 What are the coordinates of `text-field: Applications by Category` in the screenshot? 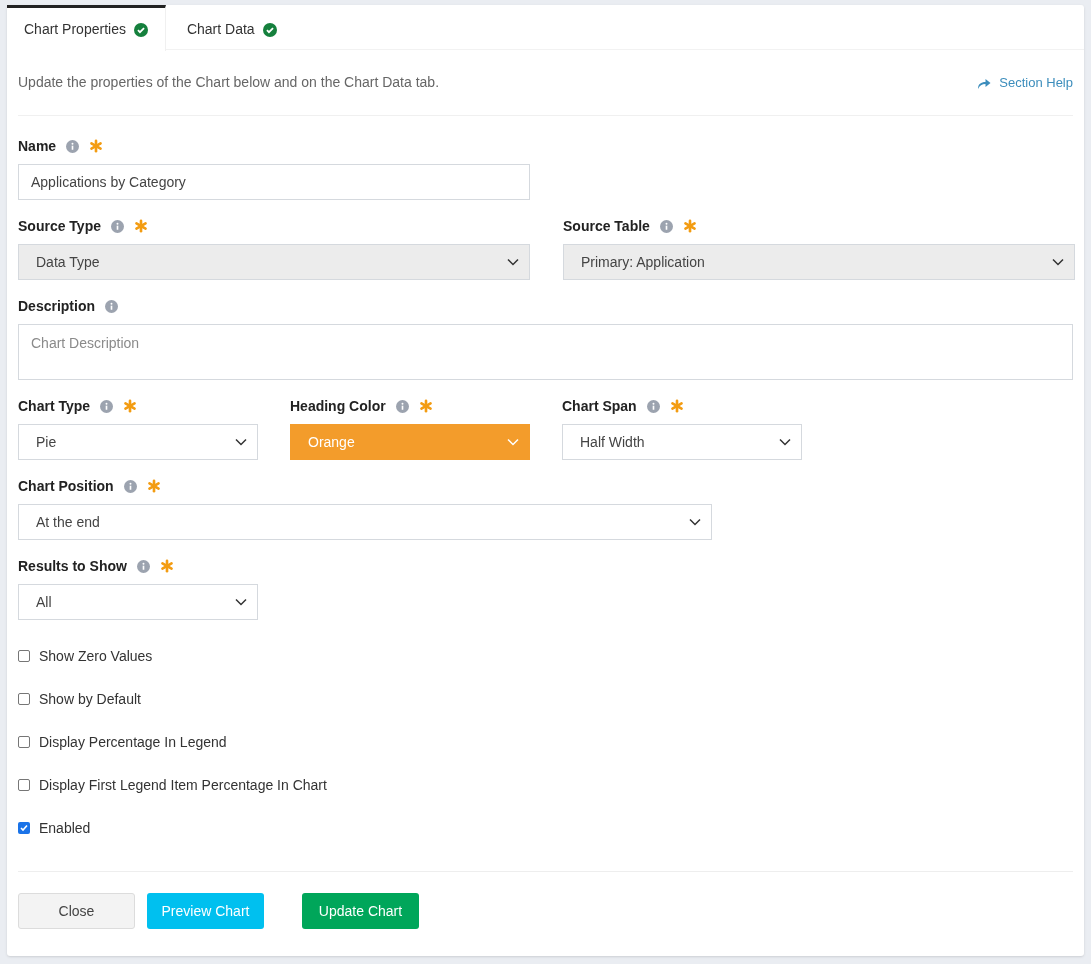 It's located at (274, 182).